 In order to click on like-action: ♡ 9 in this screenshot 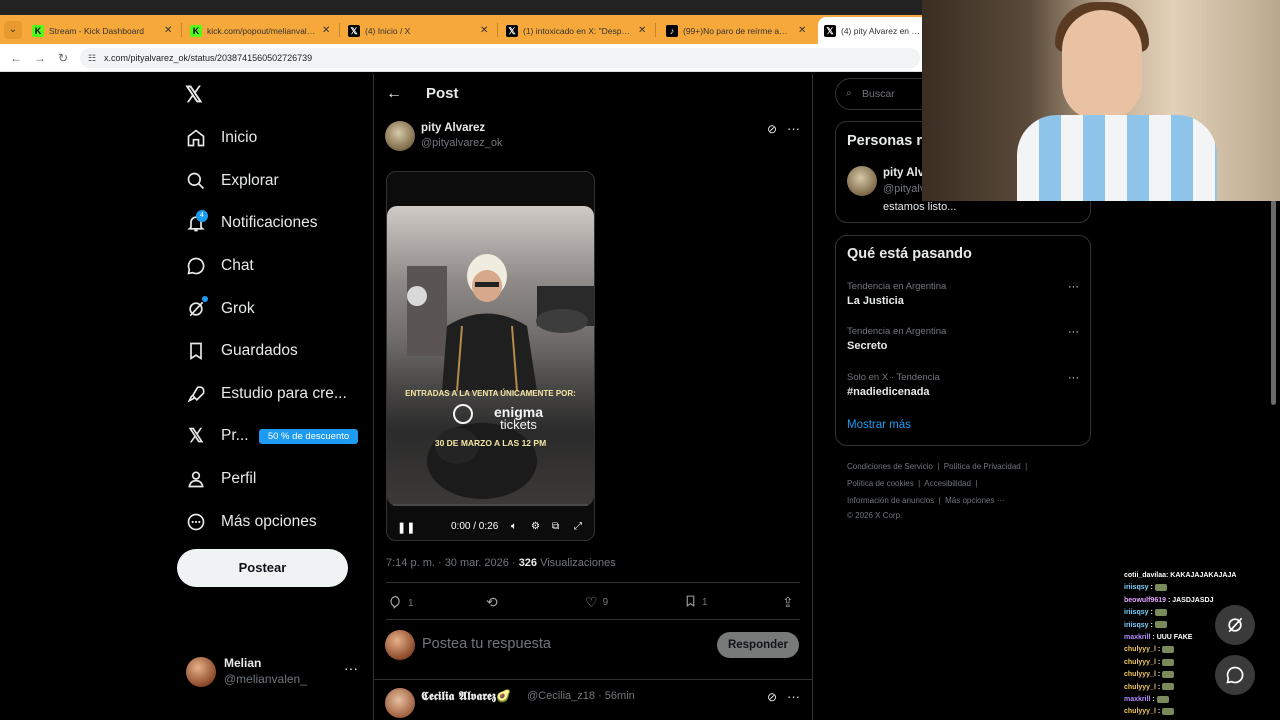, I will do `click(596, 602)`.